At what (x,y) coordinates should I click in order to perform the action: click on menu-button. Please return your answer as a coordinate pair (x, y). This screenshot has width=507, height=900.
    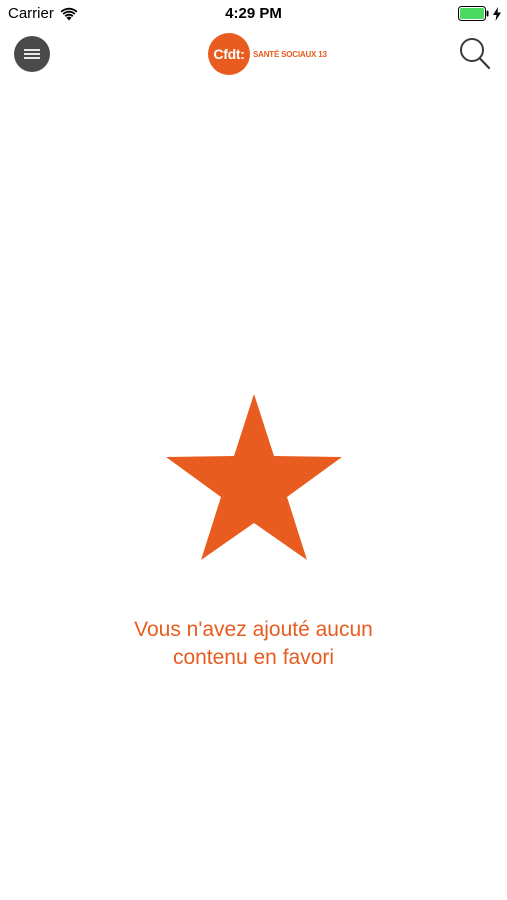
    Looking at the image, I should click on (32, 54).